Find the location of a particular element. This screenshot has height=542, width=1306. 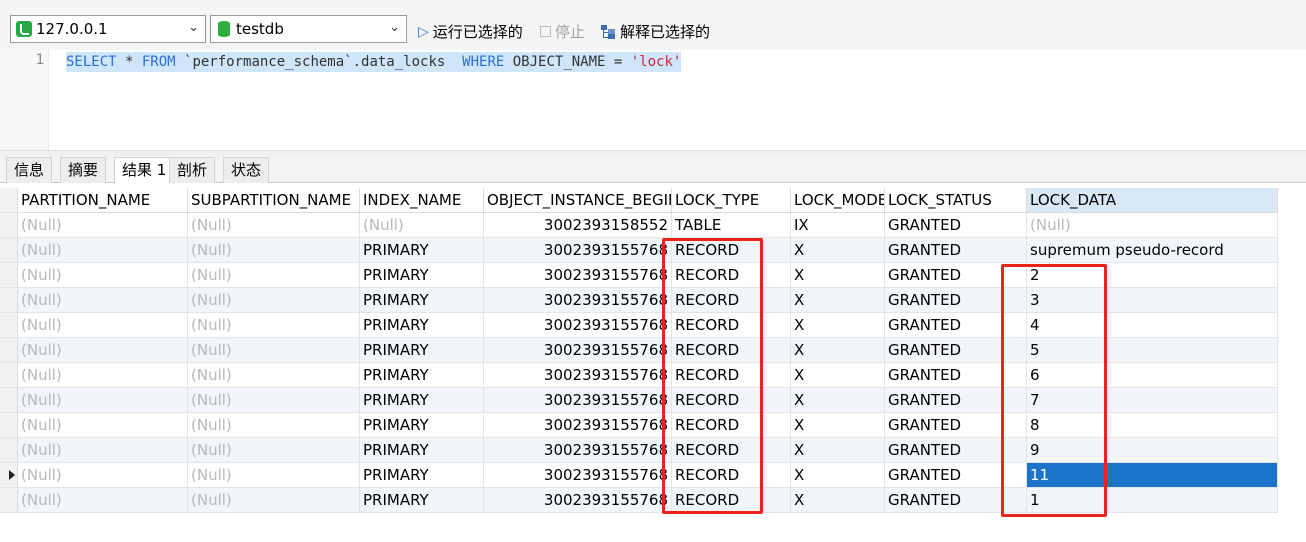

stop-button: 停止 is located at coordinates (562, 31).